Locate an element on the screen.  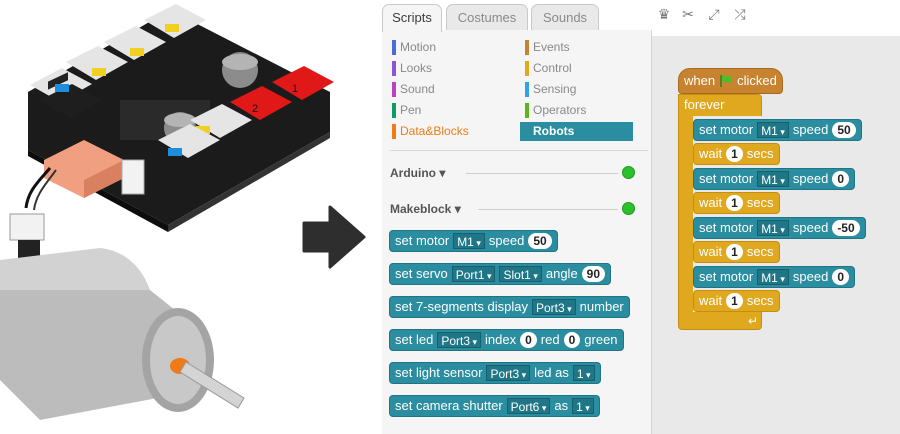
index-input: 0 is located at coordinates (528, 340).